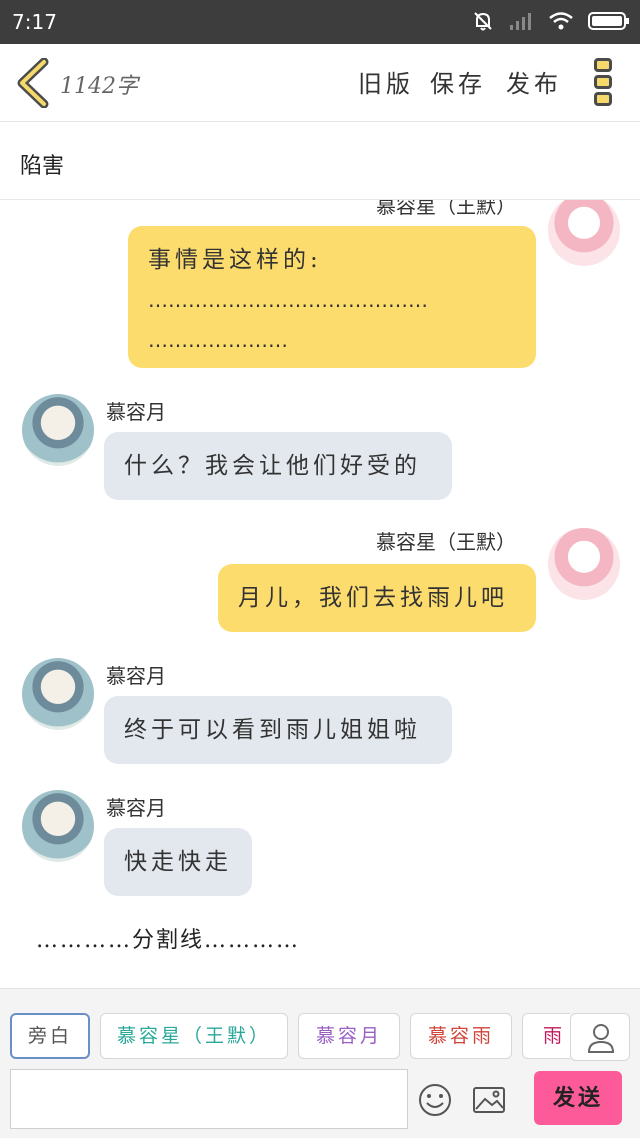 This screenshot has height=1138, width=640. Describe the element at coordinates (534, 81) in the screenshot. I see `publish-button: 发布` at that location.